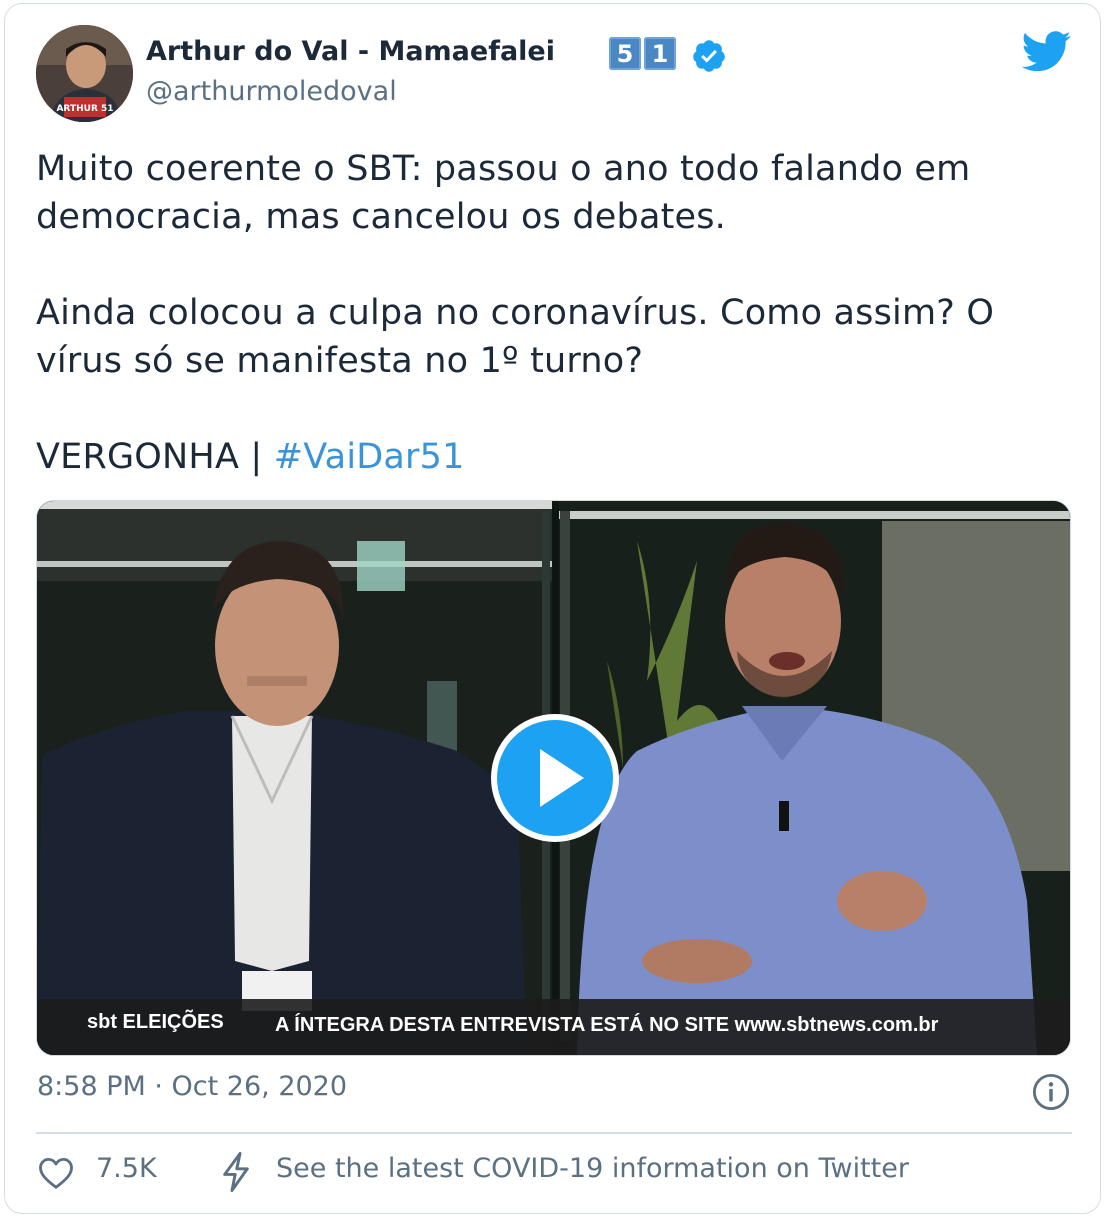 The image size is (1107, 1220). What do you see at coordinates (556, 457) in the screenshot?
I see `tweet-line: VERGONHA | #VaiDar51` at bounding box center [556, 457].